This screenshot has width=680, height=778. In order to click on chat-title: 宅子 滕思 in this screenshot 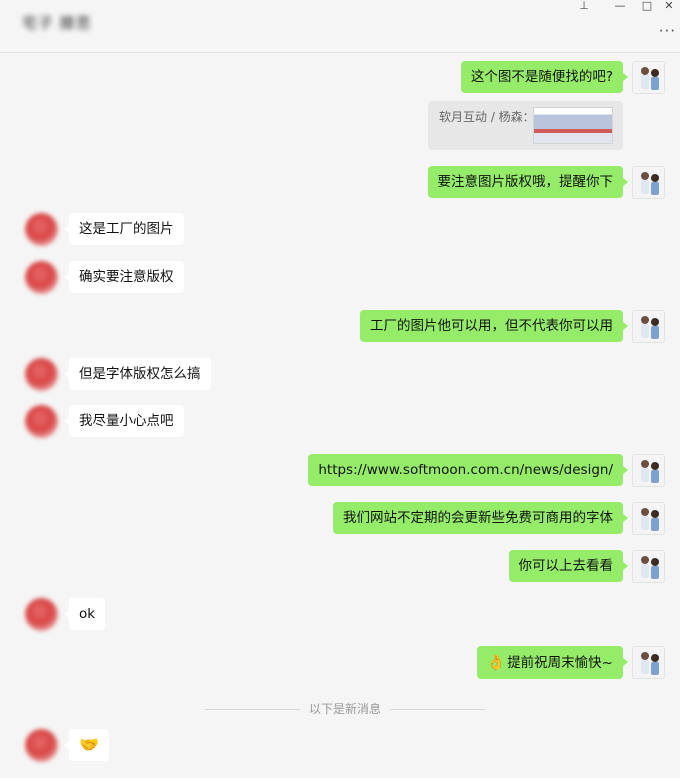, I will do `click(57, 23)`.